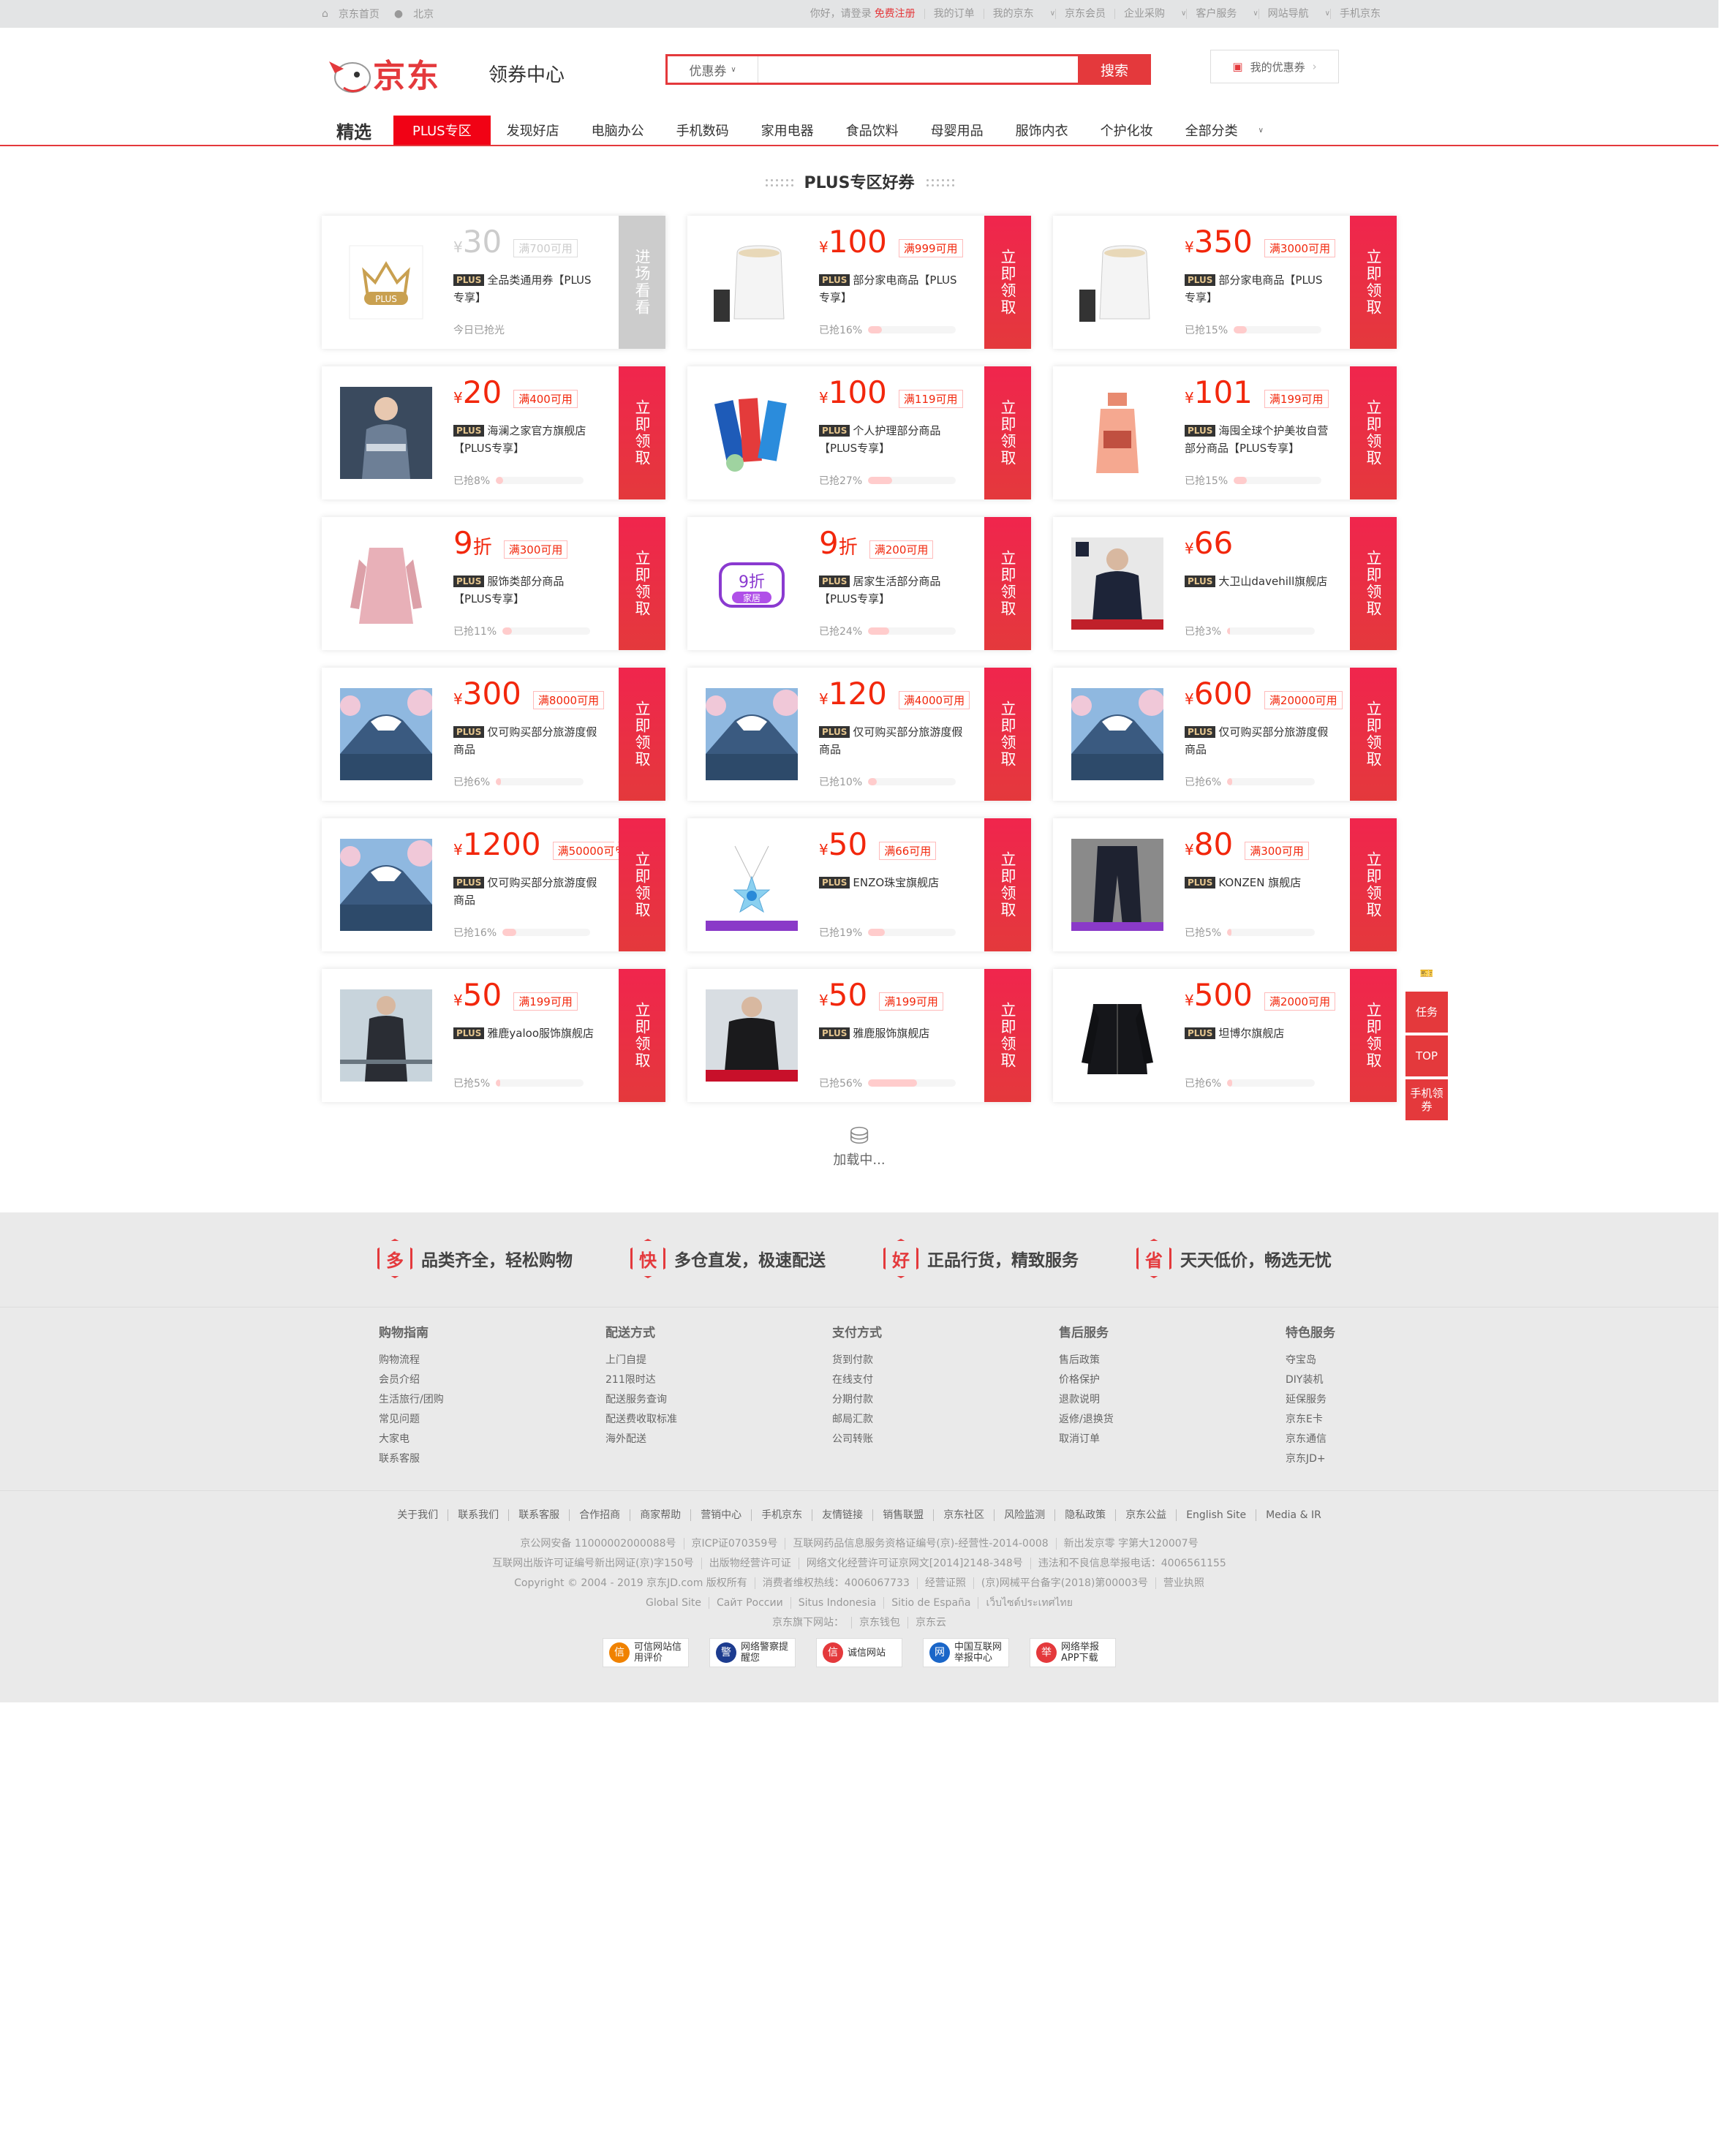 This screenshot has width=1736, height=2147. What do you see at coordinates (1366, 1400) in the screenshot?
I see `footer-link: 延保服务` at bounding box center [1366, 1400].